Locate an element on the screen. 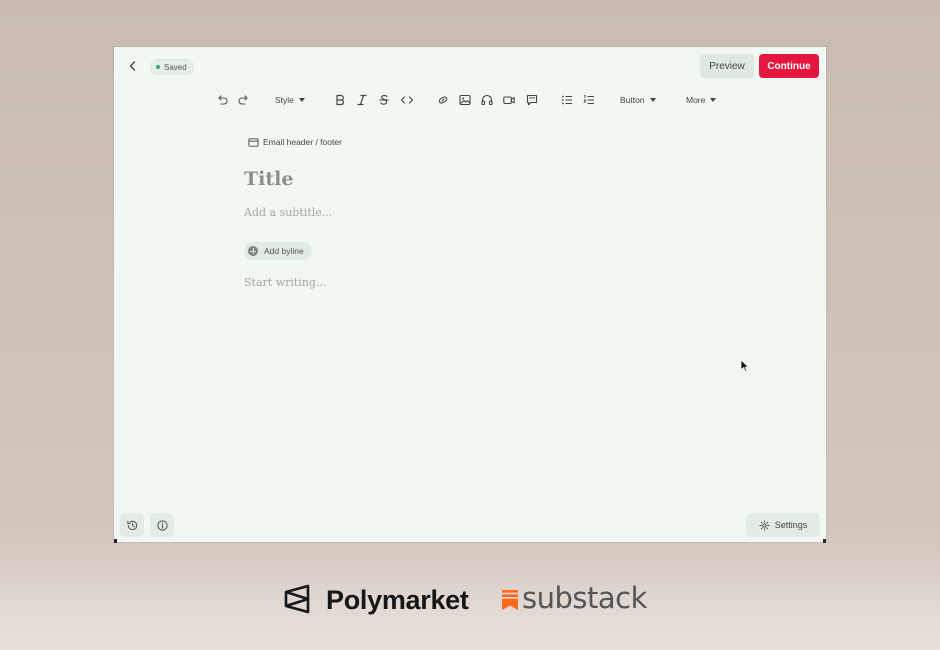  image-icon is located at coordinates (465, 100).